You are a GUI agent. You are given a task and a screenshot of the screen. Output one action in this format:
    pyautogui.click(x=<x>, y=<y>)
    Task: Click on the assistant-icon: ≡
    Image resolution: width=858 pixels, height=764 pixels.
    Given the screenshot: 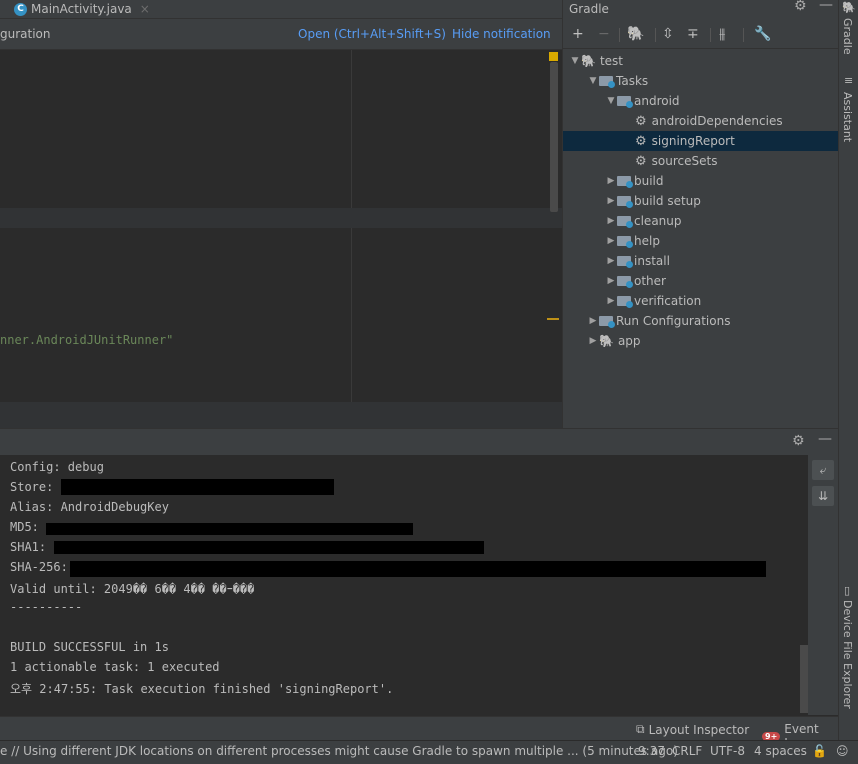 What is the action you would take?
    pyautogui.click(x=849, y=80)
    